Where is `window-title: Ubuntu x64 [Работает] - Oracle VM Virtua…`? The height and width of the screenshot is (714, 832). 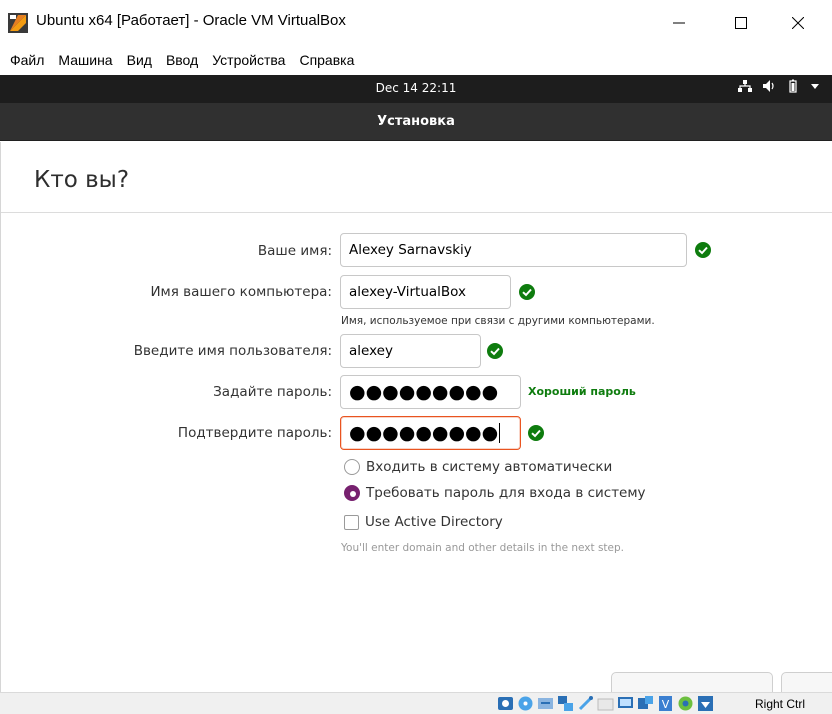
window-title: Ubuntu x64 [Работает] - Oracle VM Virtua… is located at coordinates (191, 20).